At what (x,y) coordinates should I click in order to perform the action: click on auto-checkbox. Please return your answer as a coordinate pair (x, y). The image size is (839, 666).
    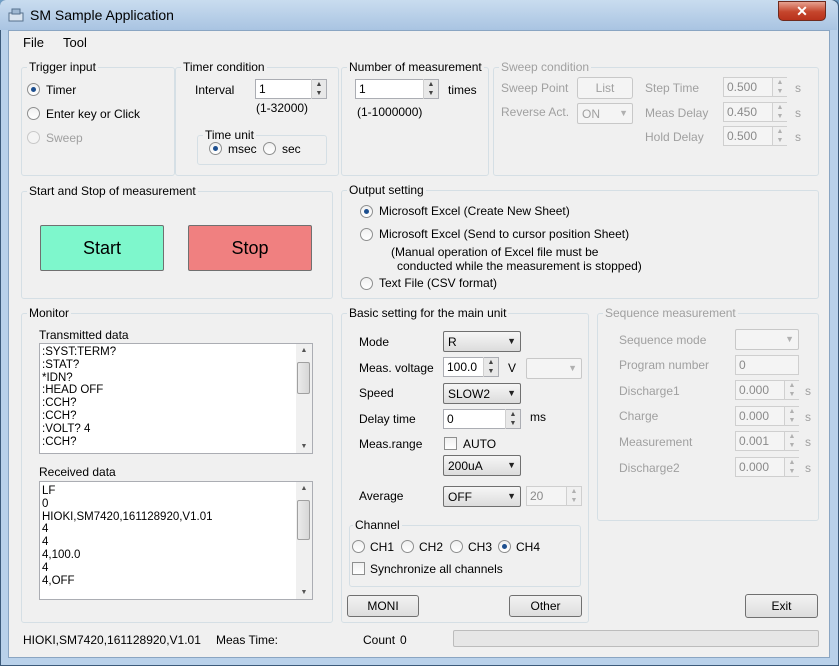
    Looking at the image, I should click on (450, 443).